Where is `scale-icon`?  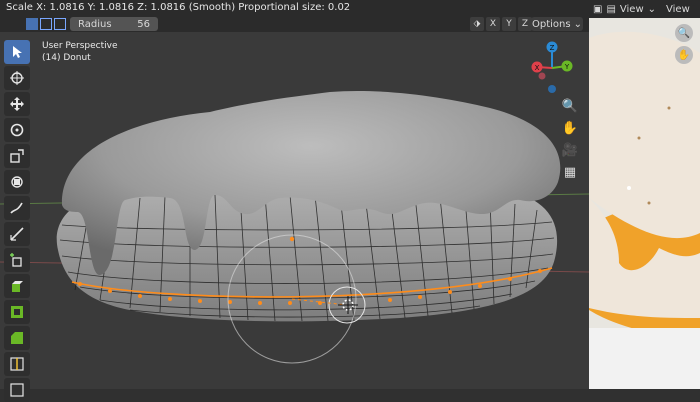
scale-icon is located at coordinates (17, 156).